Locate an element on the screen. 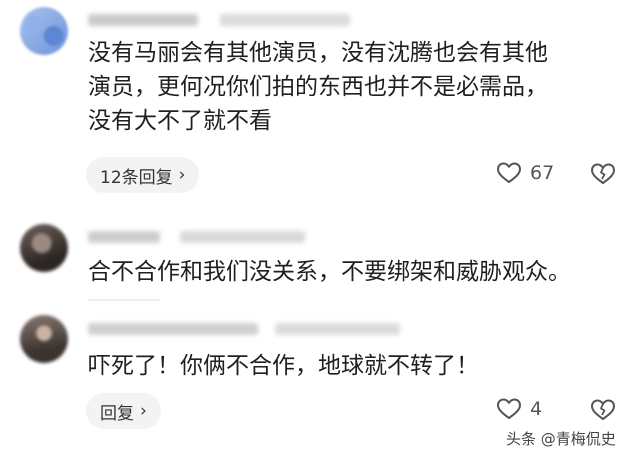 The height and width of the screenshot is (465, 640). divider is located at coordinates (124, 300).